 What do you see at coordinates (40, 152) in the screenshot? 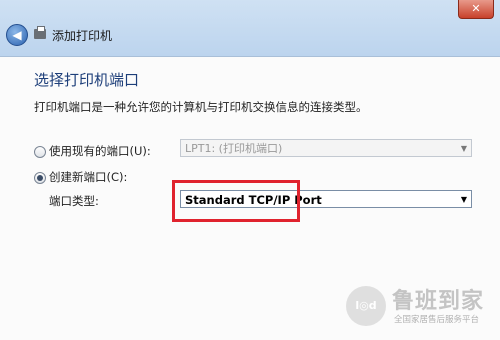
I see `existing-port-radio` at bounding box center [40, 152].